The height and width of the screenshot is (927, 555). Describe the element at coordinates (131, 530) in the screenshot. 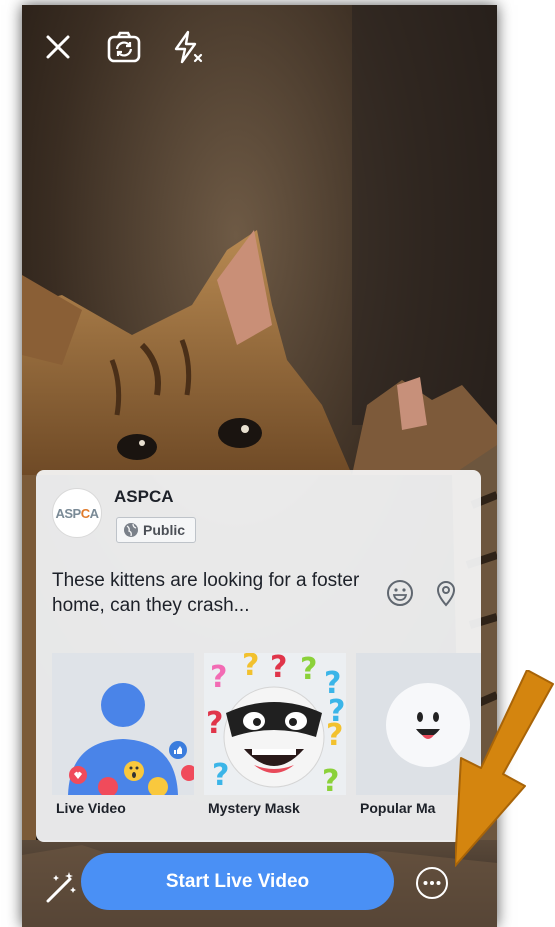

I see `globe-icon` at that location.